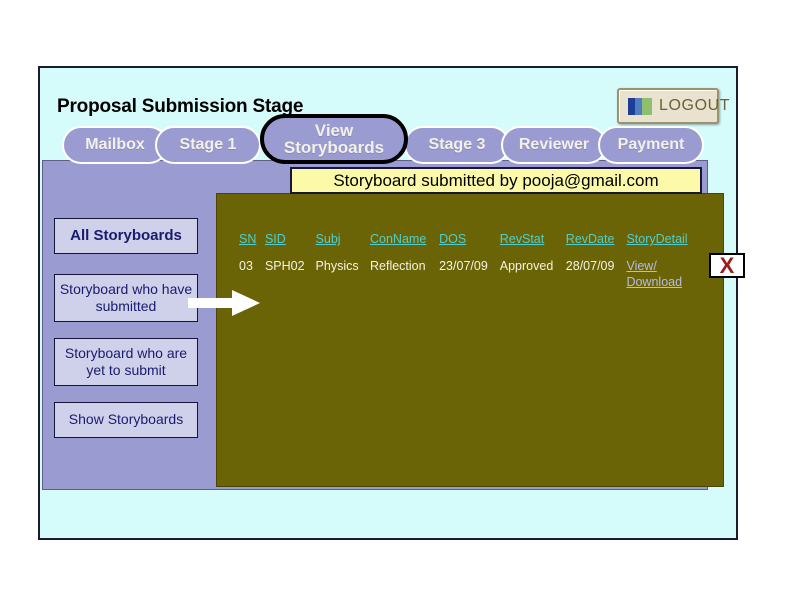 Image resolution: width=794 pixels, height=595 pixels. Describe the element at coordinates (641, 266) in the screenshot. I see `view-download-link-line1: View/` at that location.